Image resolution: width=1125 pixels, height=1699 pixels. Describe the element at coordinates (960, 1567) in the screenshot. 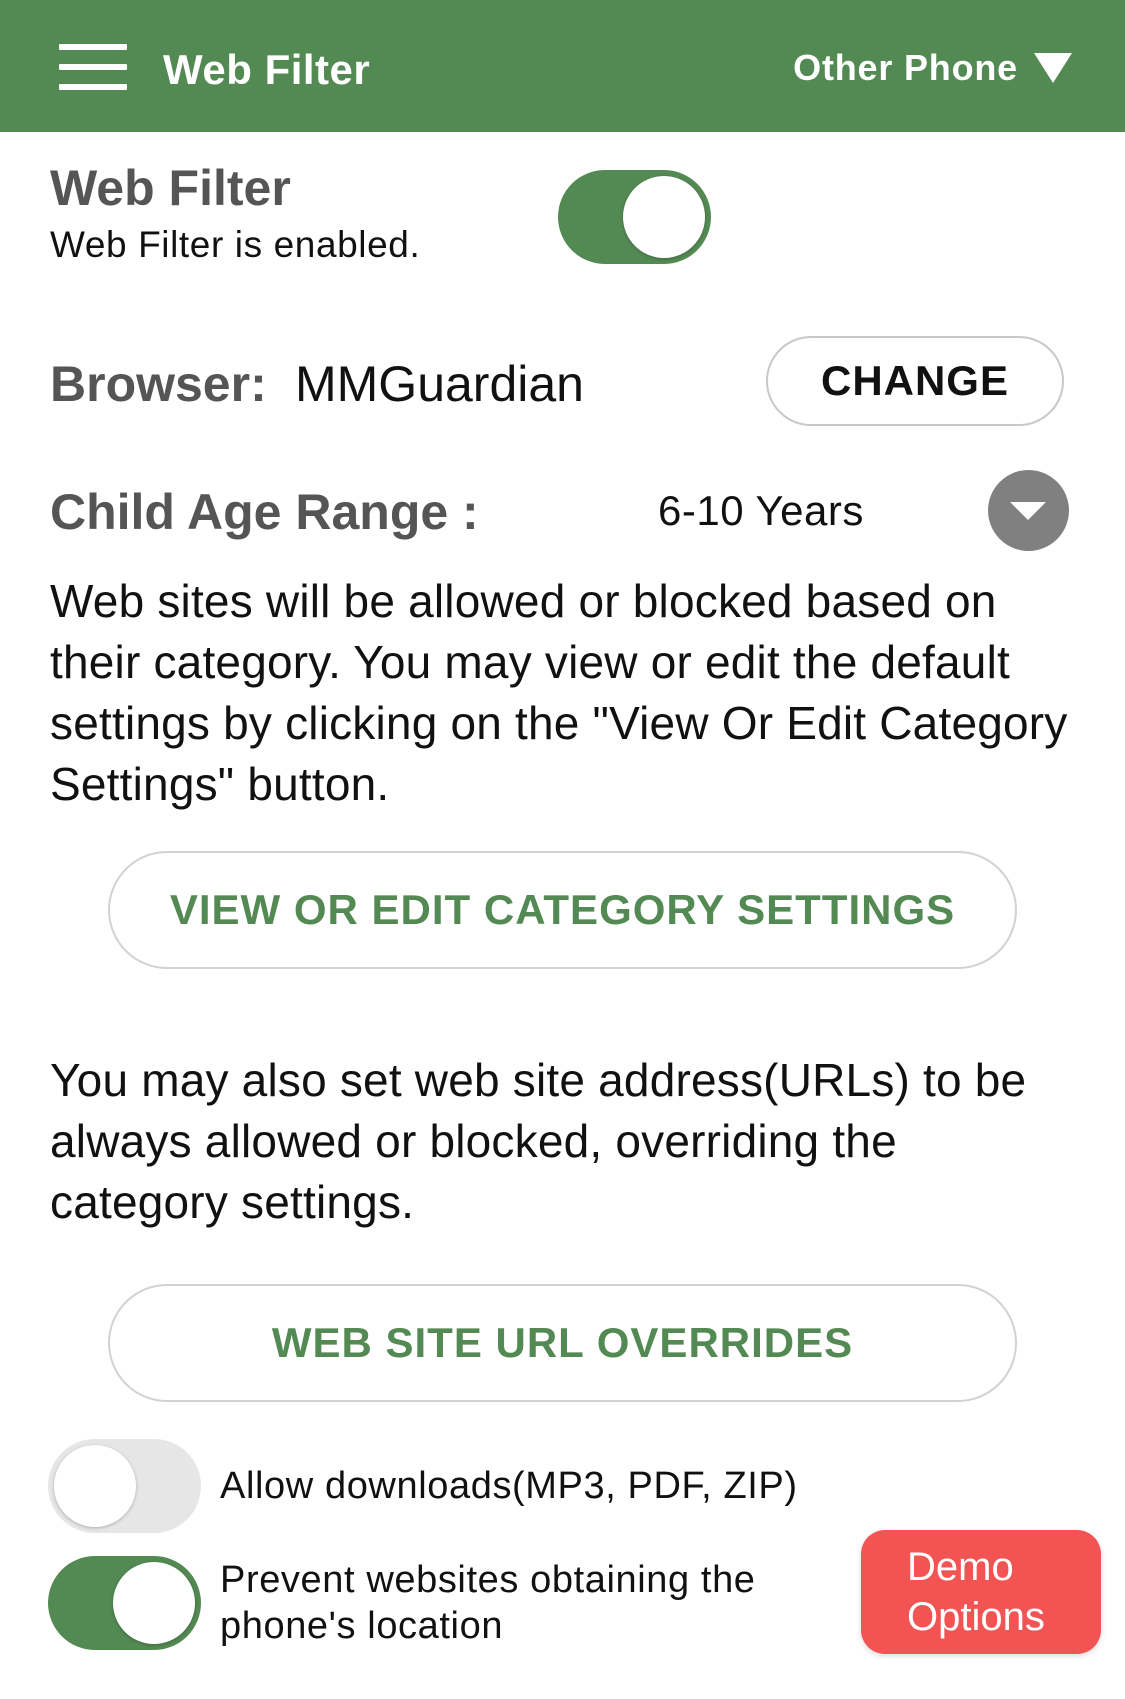

I see `demo-options-line1: Demo` at that location.